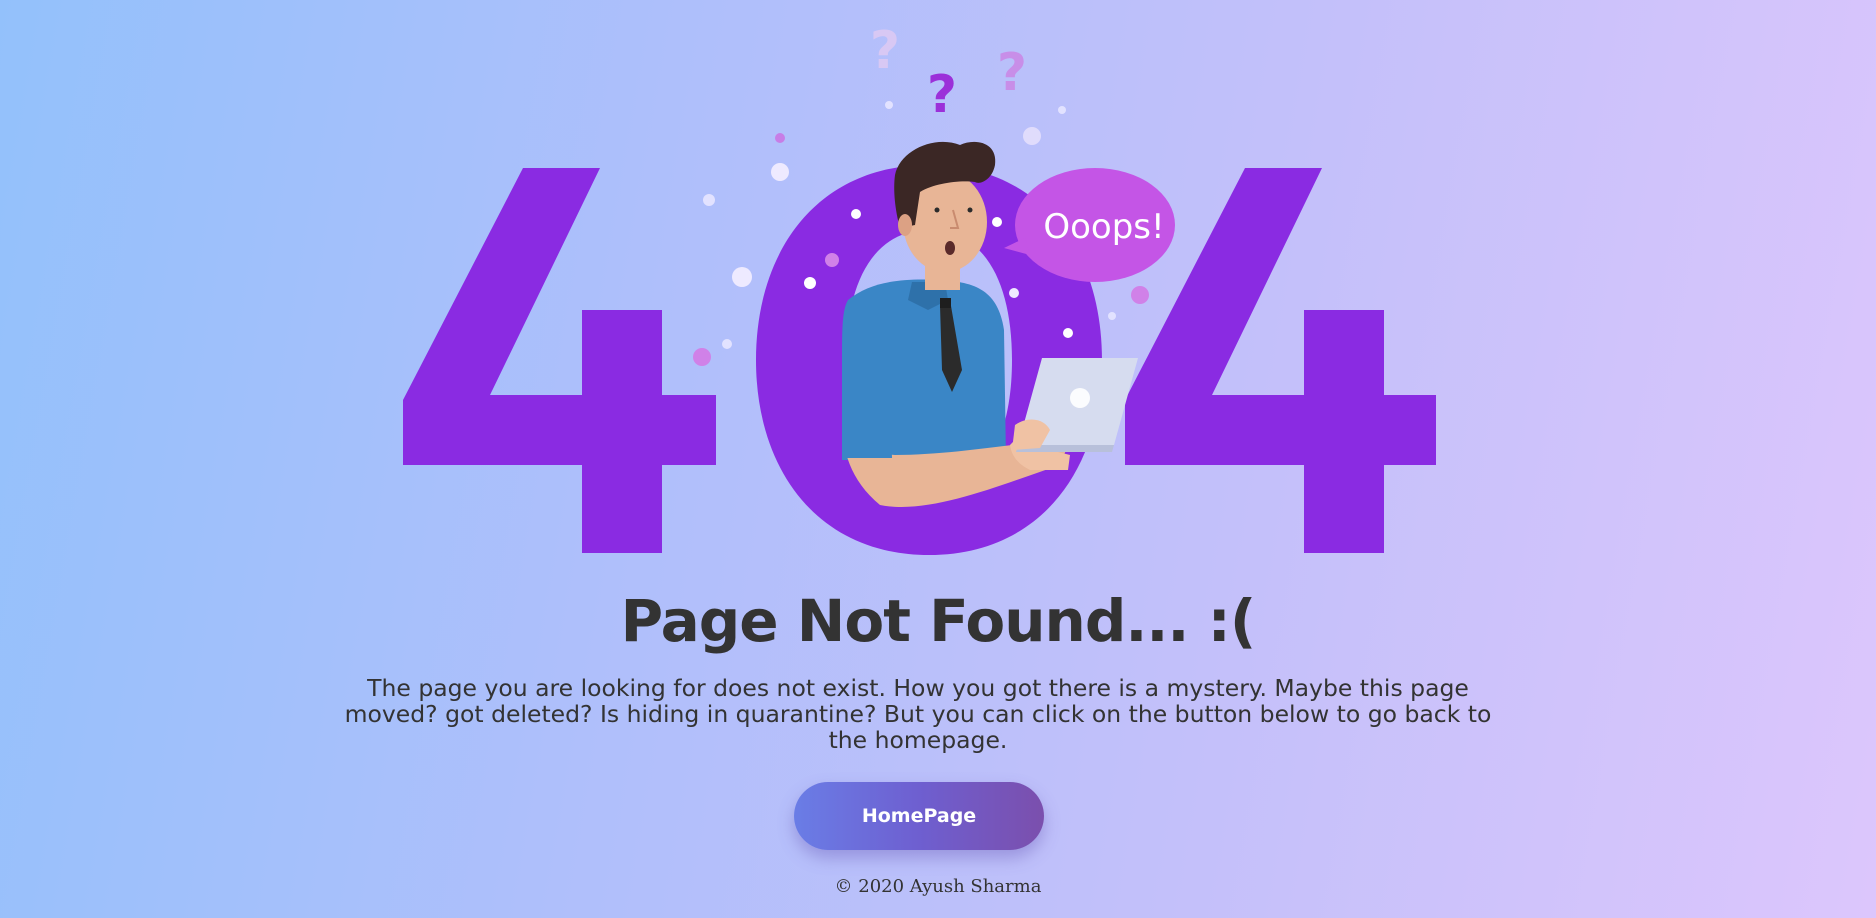 This screenshot has width=1876, height=918. What do you see at coordinates (919, 816) in the screenshot?
I see `homepage-button: HomePage` at bounding box center [919, 816].